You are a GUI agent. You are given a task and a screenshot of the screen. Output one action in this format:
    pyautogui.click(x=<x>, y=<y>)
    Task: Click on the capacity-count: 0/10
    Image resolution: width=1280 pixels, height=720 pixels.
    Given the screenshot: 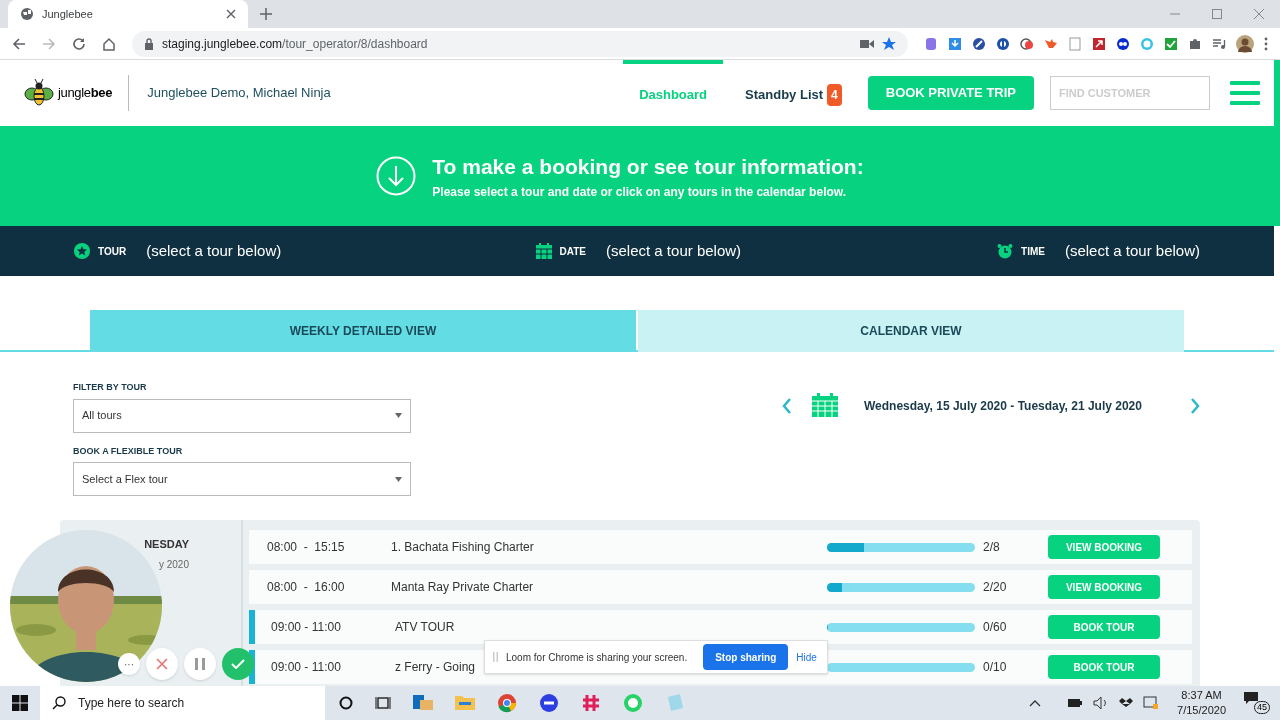 What is the action you would take?
    pyautogui.click(x=995, y=667)
    